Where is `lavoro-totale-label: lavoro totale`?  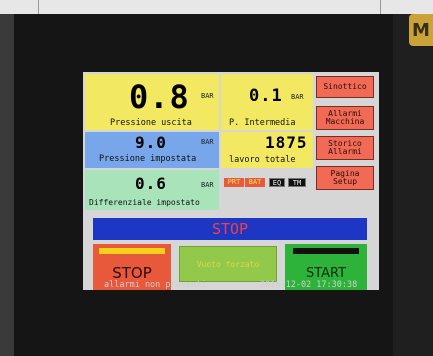
lavoro-totale-label: lavoro totale is located at coordinates (262, 160).